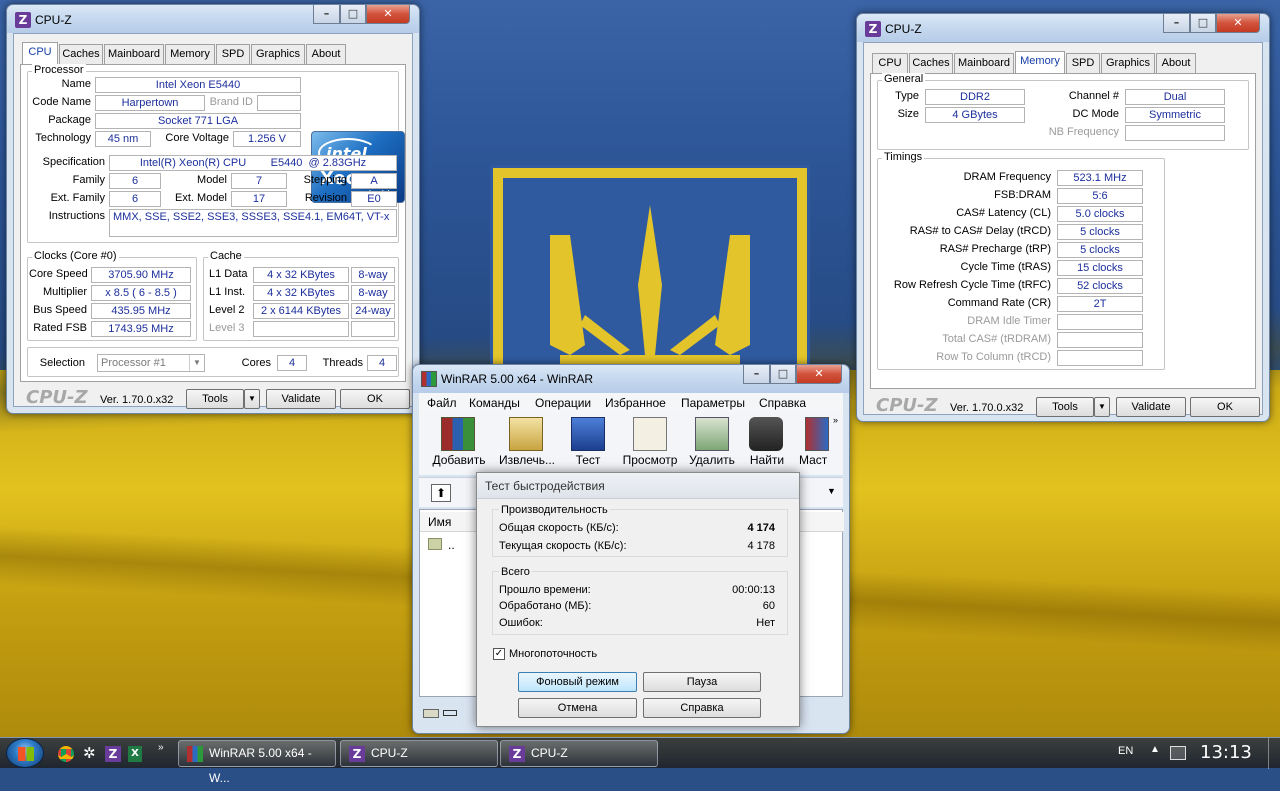 This screenshot has height=791, width=1280. What do you see at coordinates (907, 405) in the screenshot?
I see `cpuz-brand-logo: CPU-Z` at bounding box center [907, 405].